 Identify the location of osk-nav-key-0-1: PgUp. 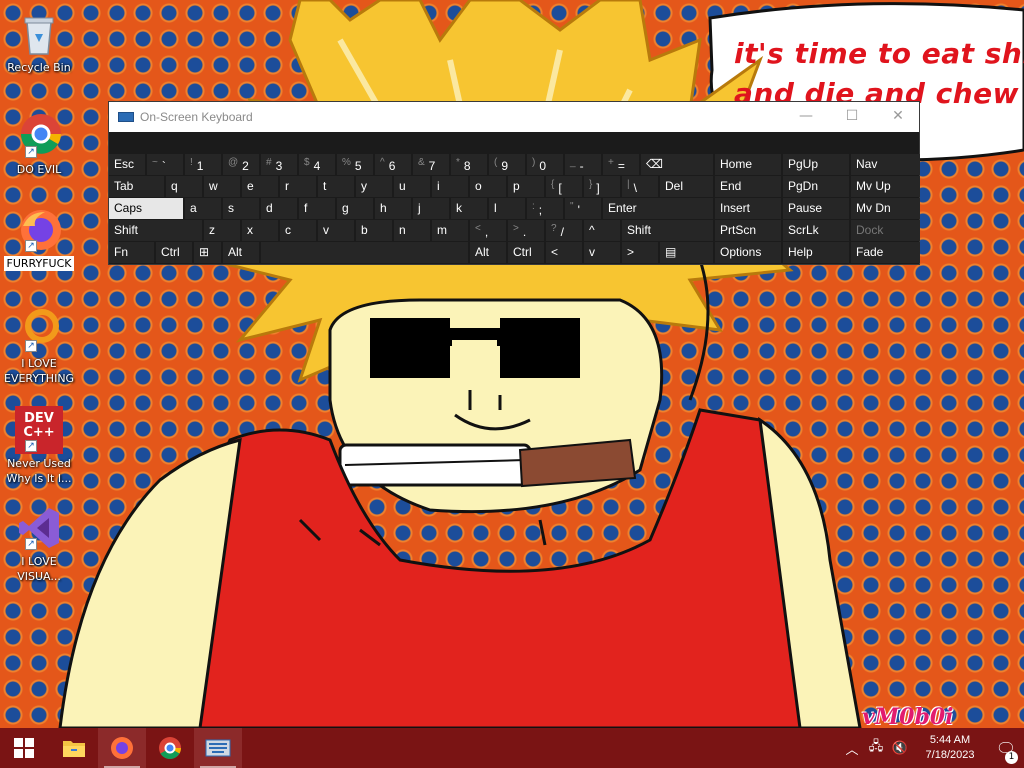
(816, 164).